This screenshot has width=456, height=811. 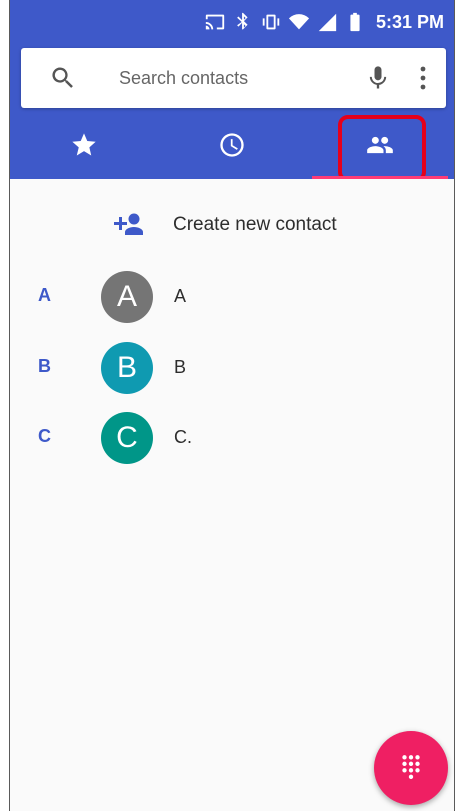 What do you see at coordinates (327, 22) in the screenshot?
I see `signal-icon` at bounding box center [327, 22].